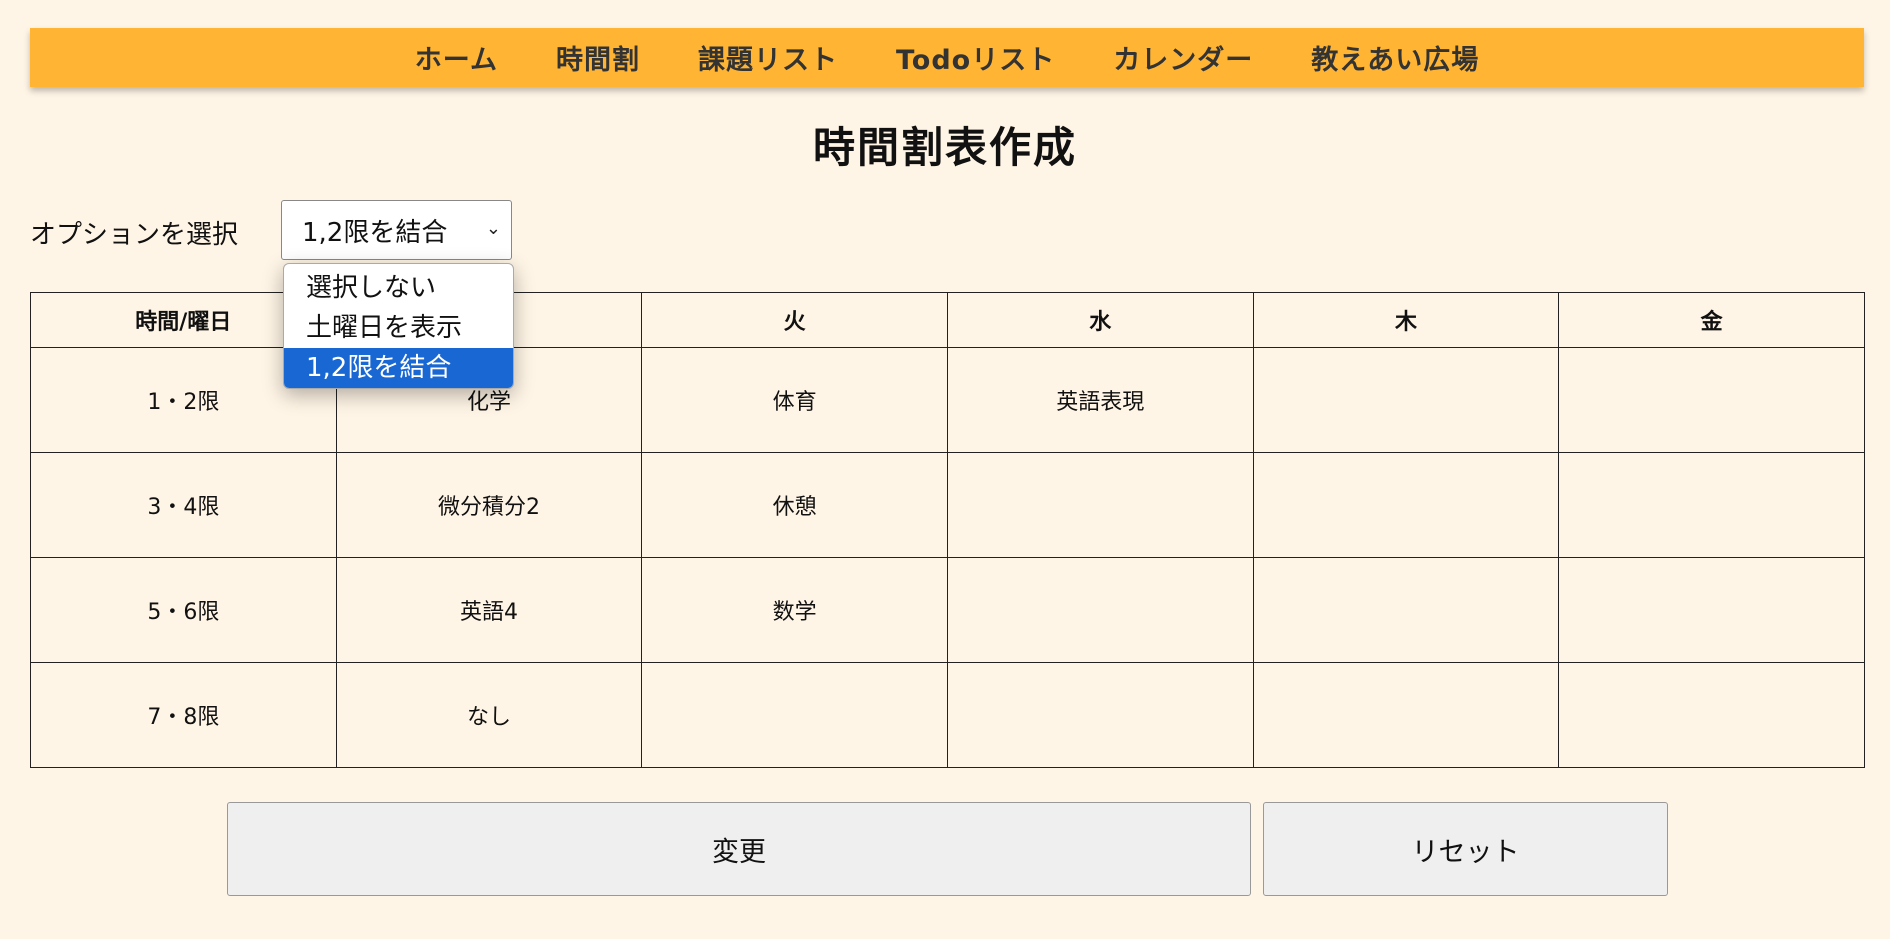 This screenshot has height=939, width=1890. I want to click on timetable-cell: なし, so click(489, 715).